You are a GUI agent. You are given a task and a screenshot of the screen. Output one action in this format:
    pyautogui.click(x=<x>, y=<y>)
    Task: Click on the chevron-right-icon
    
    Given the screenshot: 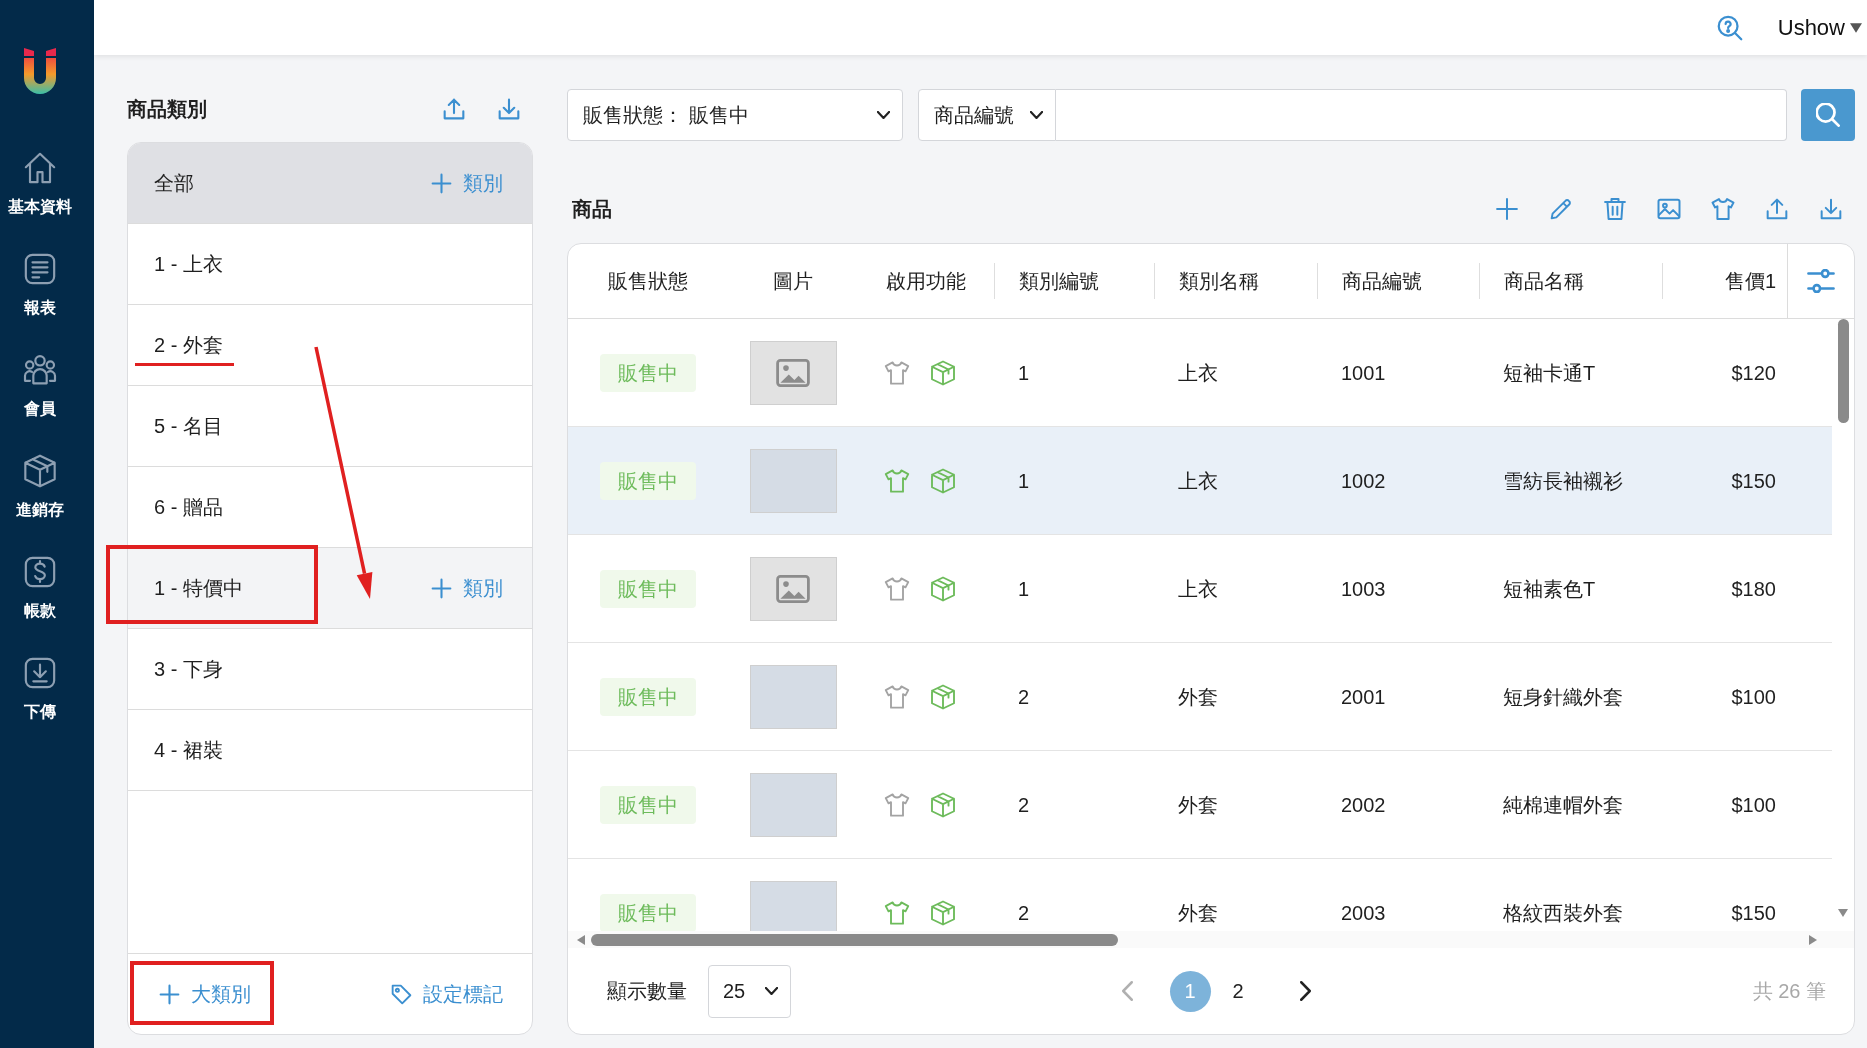 What is the action you would take?
    pyautogui.click(x=1305, y=991)
    